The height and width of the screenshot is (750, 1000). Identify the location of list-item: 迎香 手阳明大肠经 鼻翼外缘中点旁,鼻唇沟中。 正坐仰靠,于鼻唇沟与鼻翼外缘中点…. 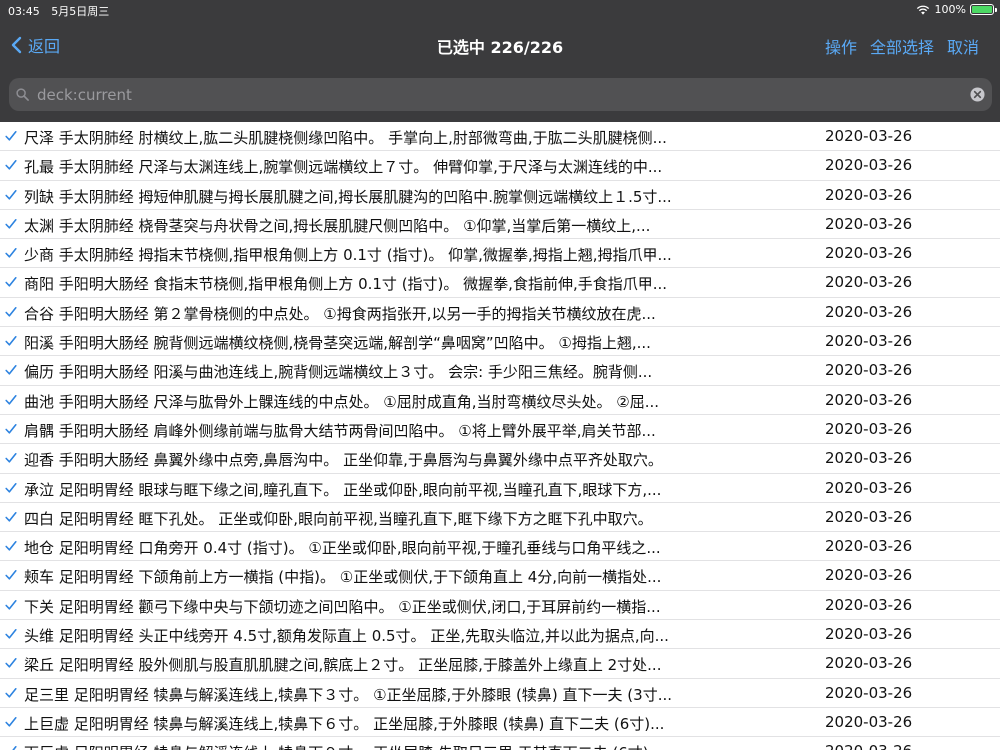
(500, 459).